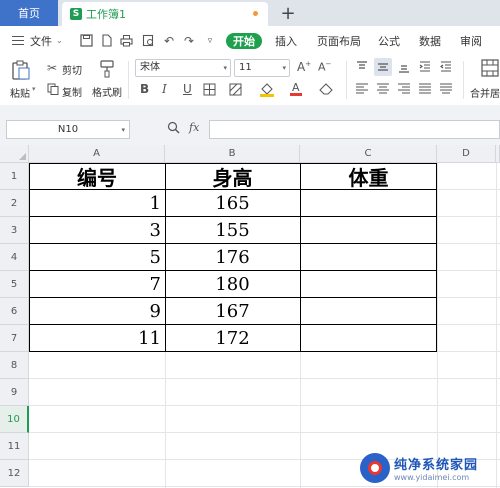  Describe the element at coordinates (68, 129) in the screenshot. I see `name-box: N10 ▾` at that location.